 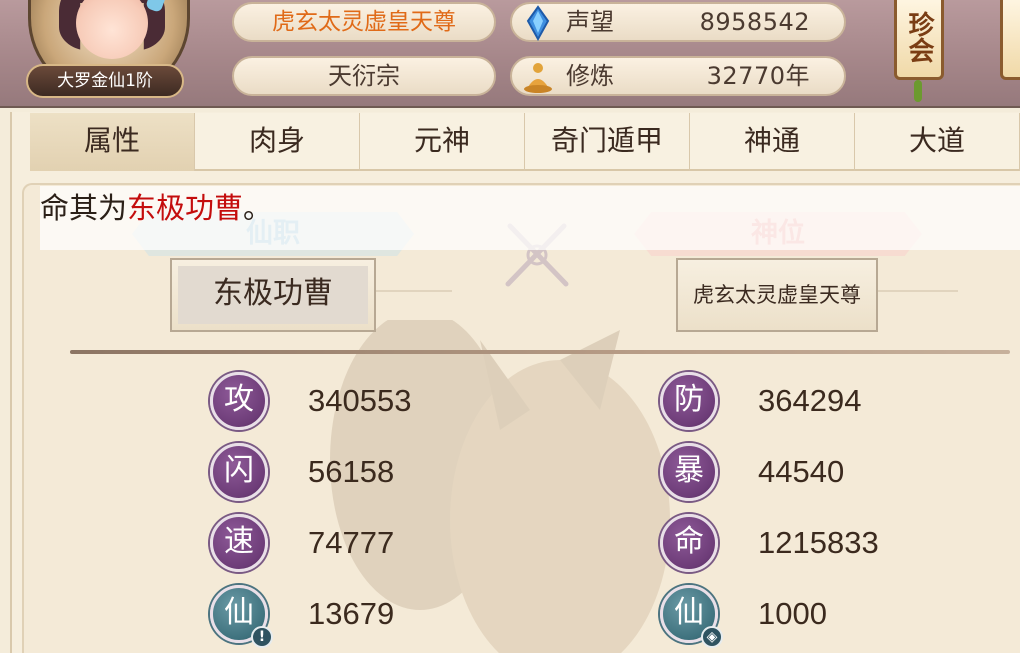 What do you see at coordinates (538, 23) in the screenshot?
I see `crystal-icon` at bounding box center [538, 23].